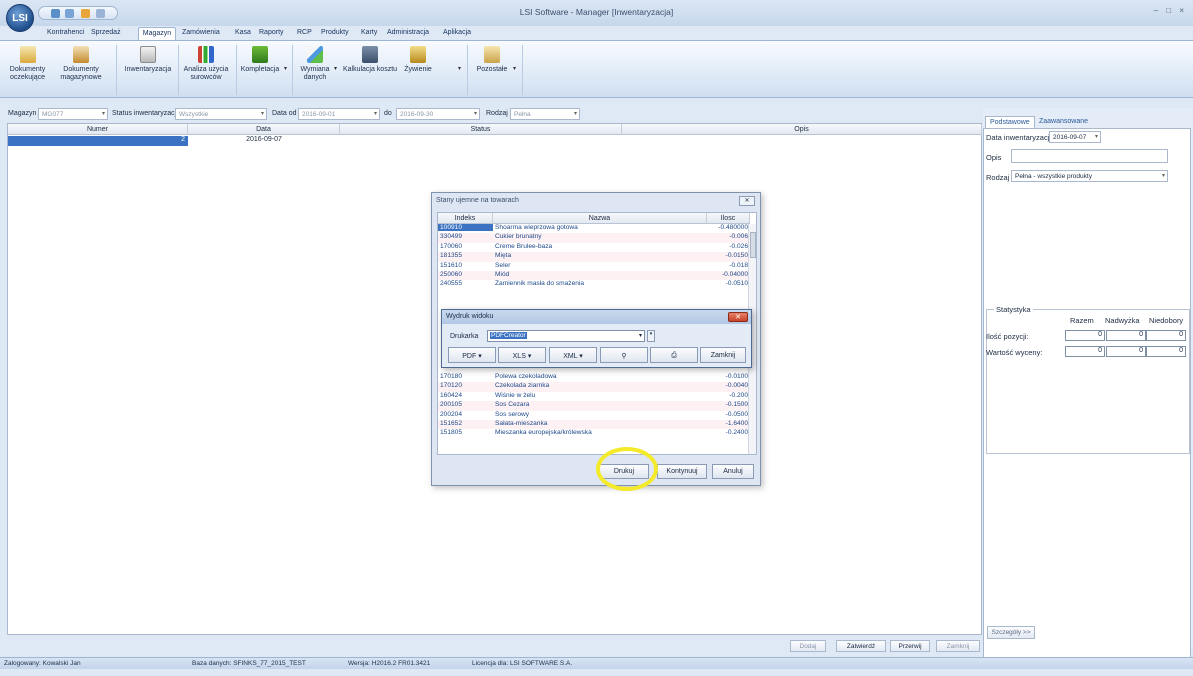  I want to click on table-row: 200204 Sos serowy -0.0500, so click(594, 415).